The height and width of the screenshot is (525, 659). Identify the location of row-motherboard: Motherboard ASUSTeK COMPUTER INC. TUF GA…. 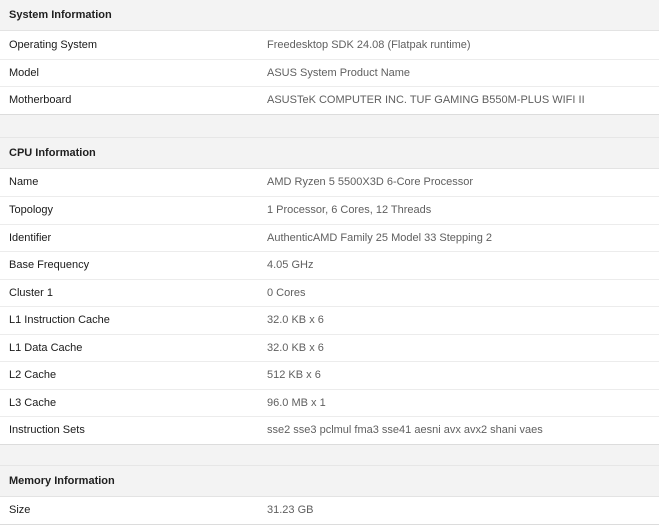
(329, 100).